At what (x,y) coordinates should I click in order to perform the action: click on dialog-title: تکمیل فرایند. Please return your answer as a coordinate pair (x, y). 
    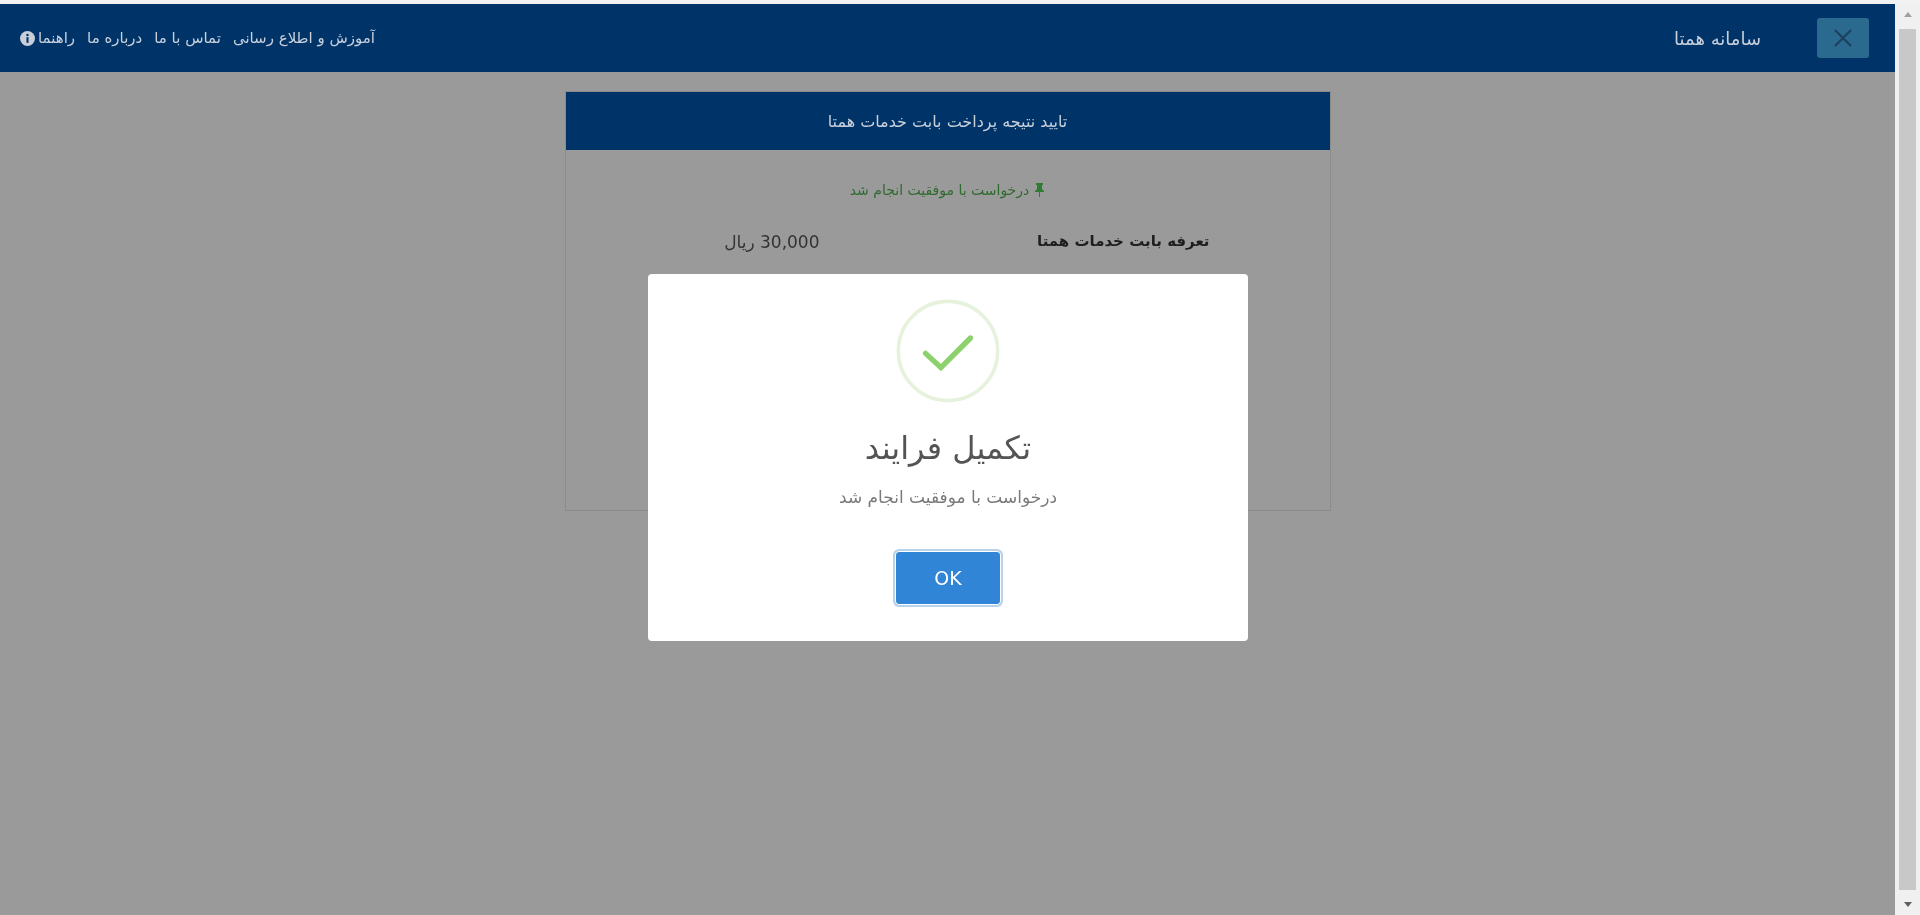
    Looking at the image, I should click on (948, 448).